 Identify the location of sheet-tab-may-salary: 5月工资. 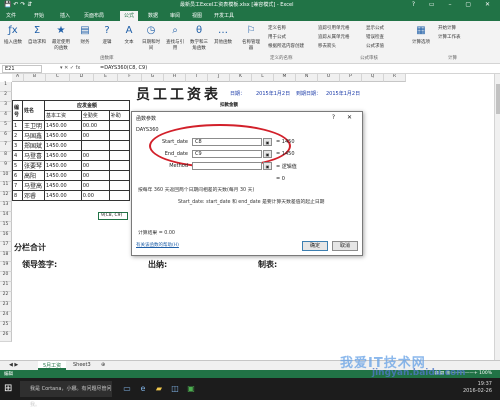
(52, 365).